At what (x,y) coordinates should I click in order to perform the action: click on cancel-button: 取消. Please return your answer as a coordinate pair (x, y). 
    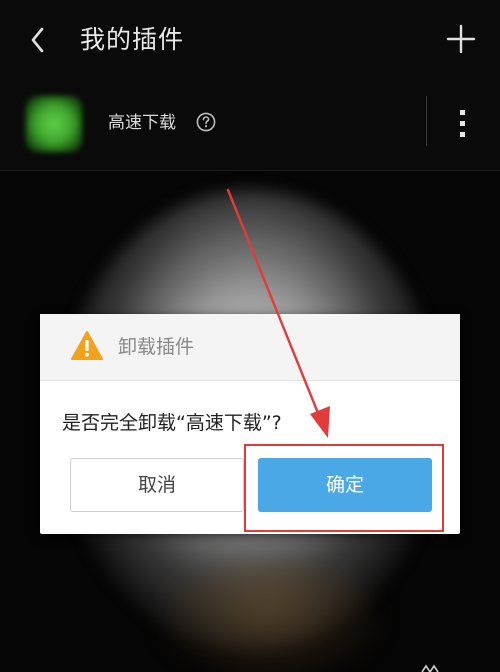
    Looking at the image, I should click on (157, 485).